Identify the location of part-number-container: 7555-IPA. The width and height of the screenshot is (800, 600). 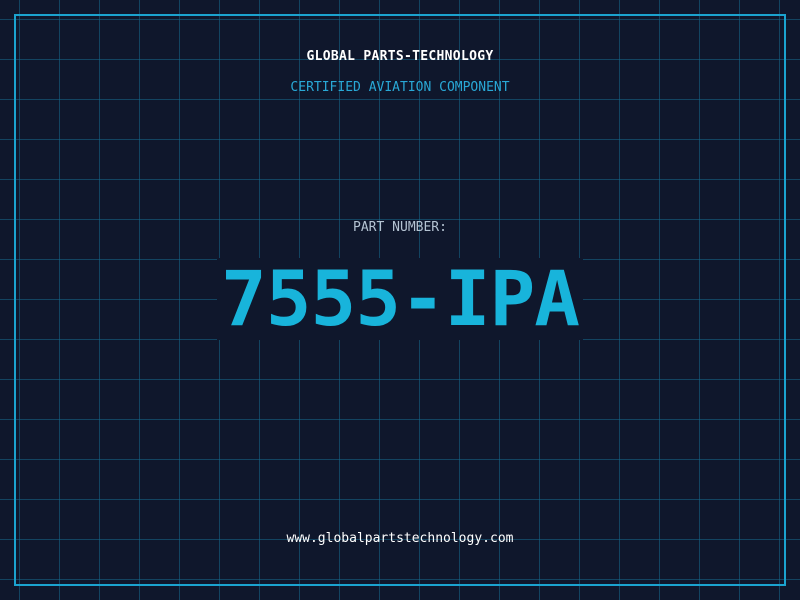
(400, 299).